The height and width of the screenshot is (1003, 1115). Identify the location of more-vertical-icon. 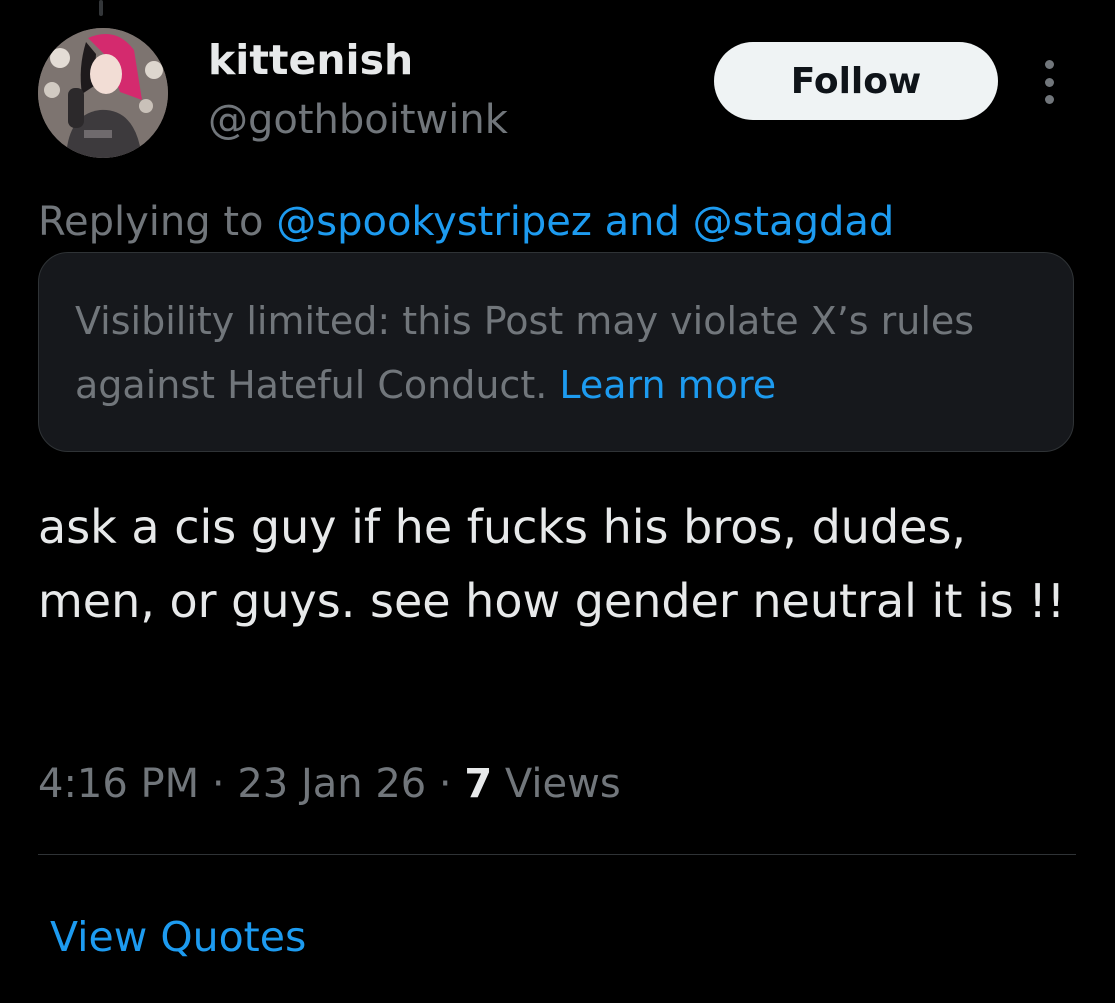
(1049, 82).